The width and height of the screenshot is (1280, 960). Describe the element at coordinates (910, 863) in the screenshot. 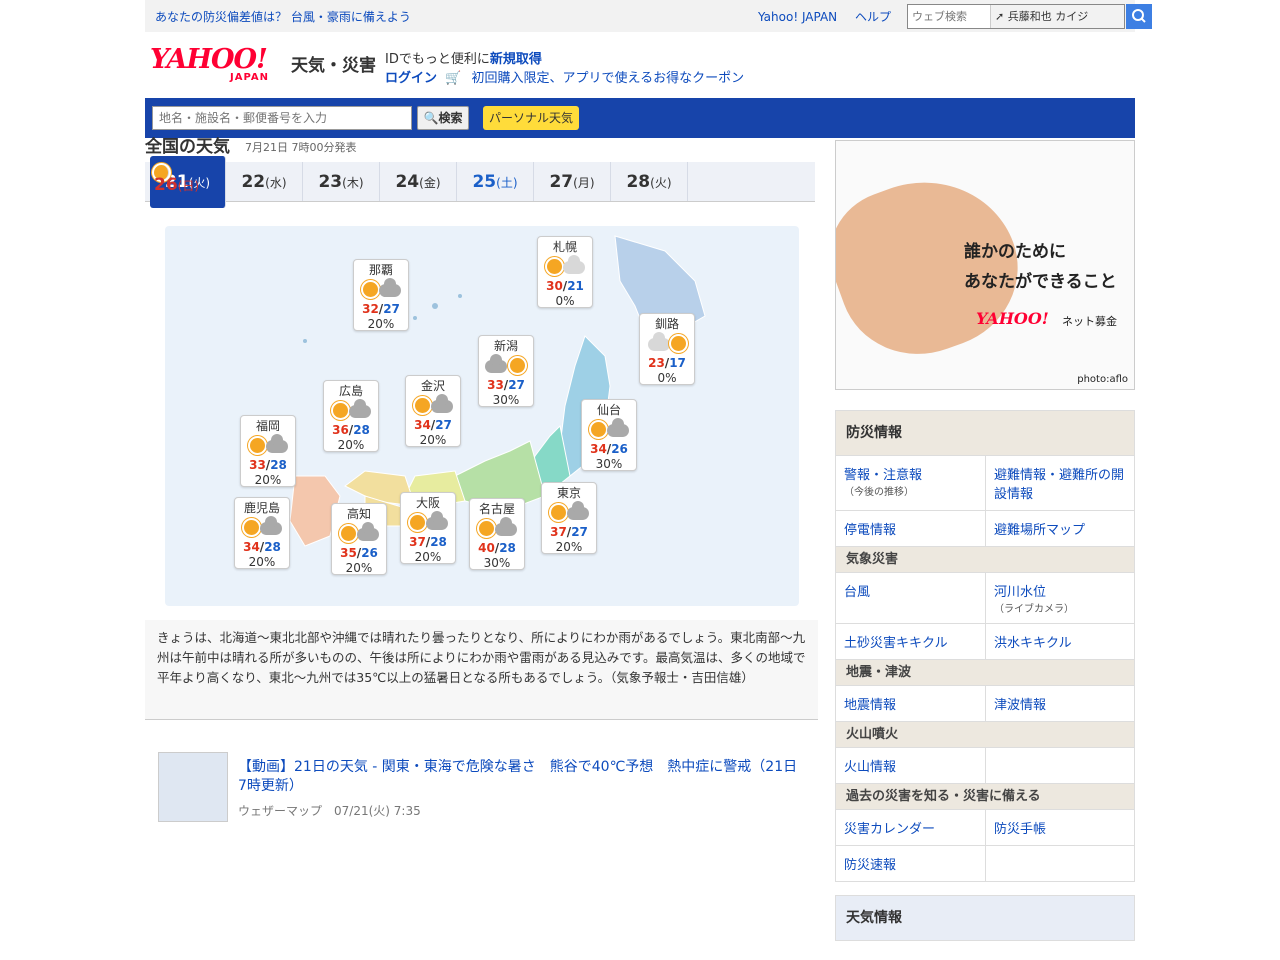

I see `link-disaster-alerts: 防災速報` at that location.